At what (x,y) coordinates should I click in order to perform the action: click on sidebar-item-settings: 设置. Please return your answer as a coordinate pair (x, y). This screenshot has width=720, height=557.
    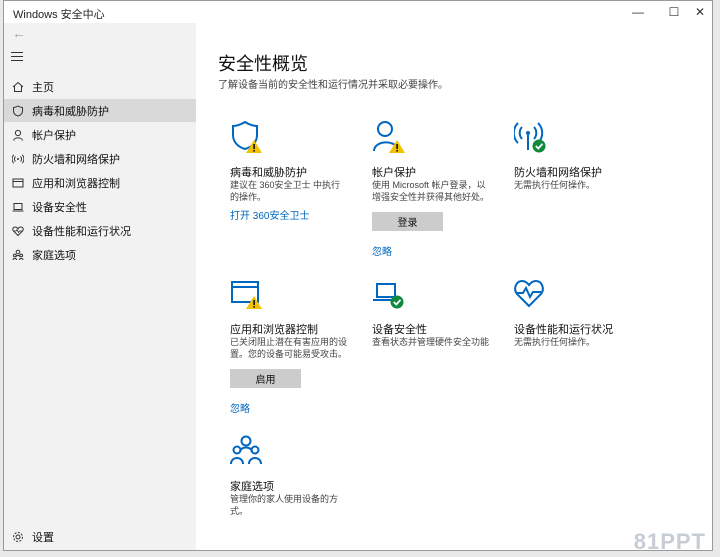
    Looking at the image, I should click on (100, 536).